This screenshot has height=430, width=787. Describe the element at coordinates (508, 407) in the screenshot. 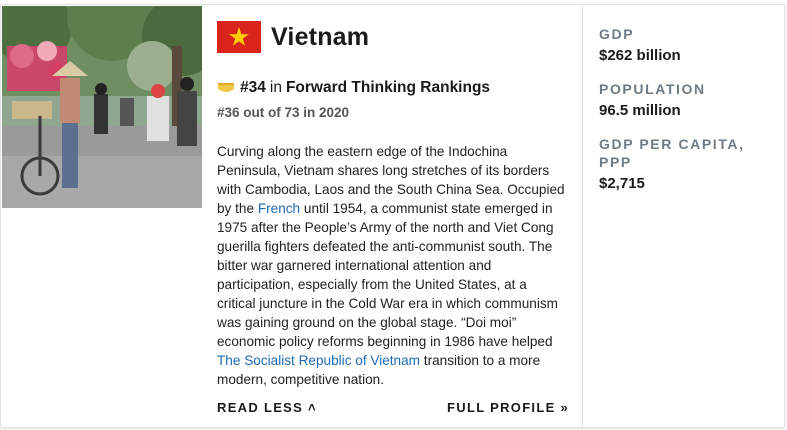

I see `full-profile-button: FULL PROFILE »` at that location.